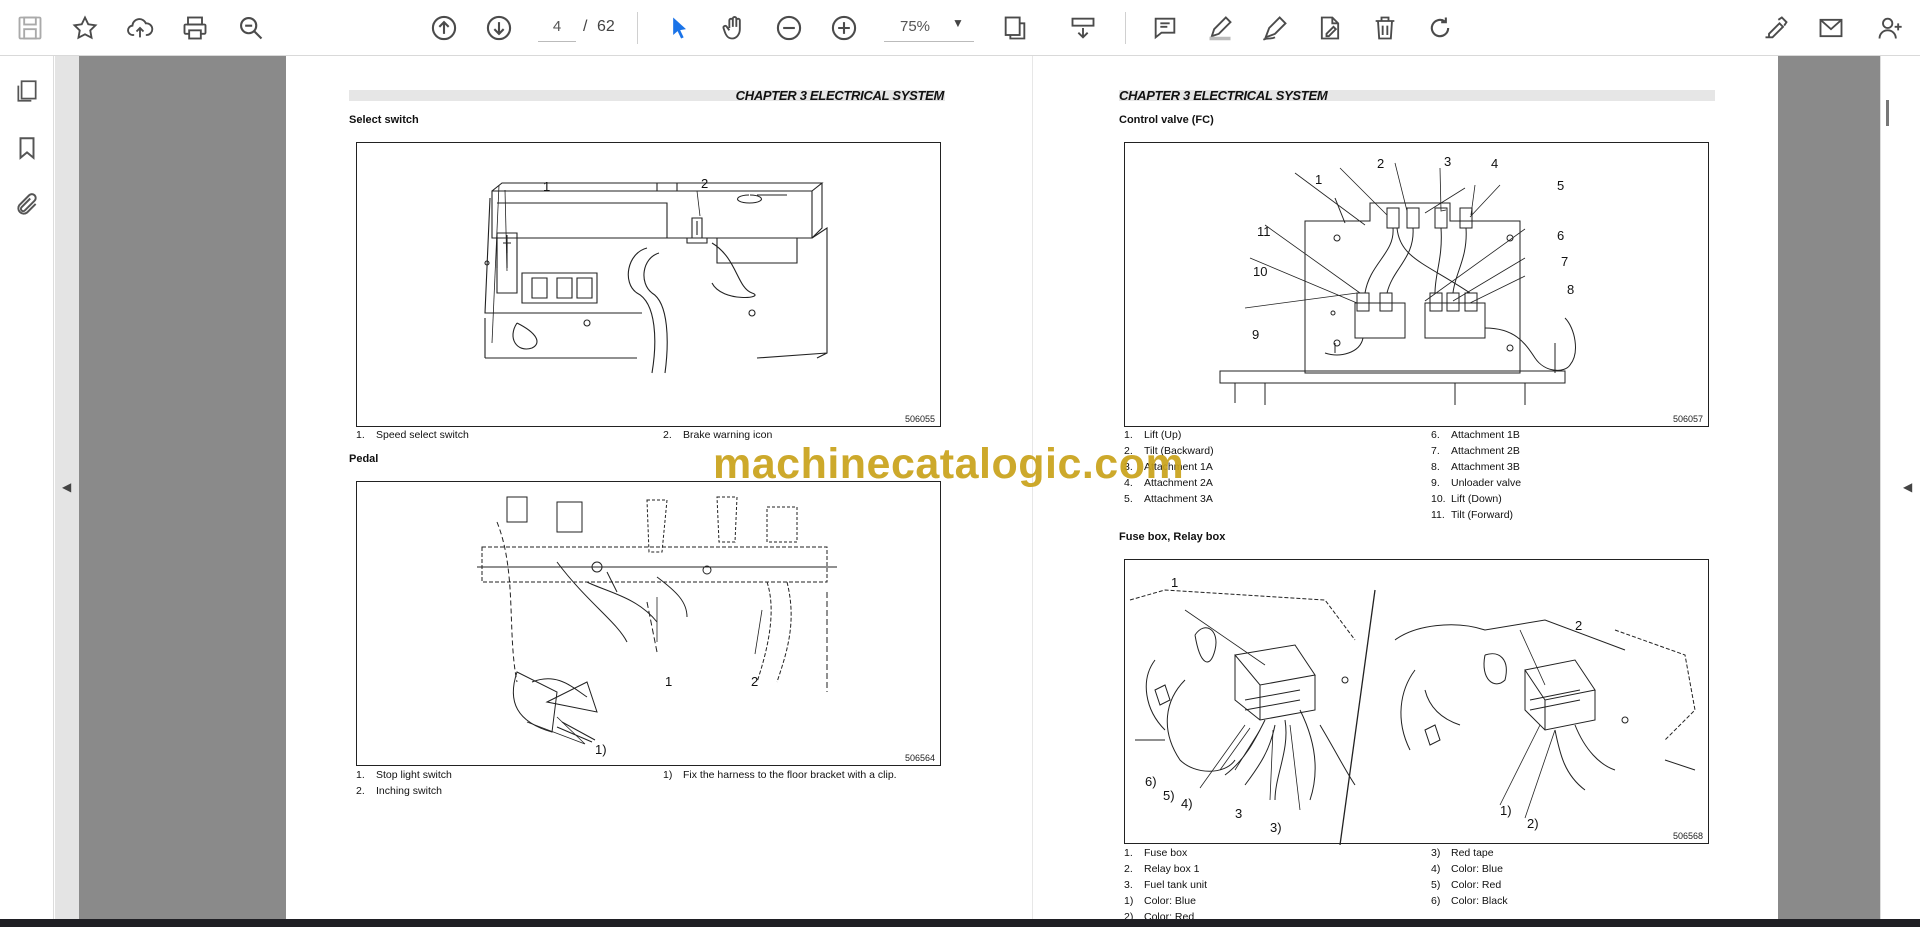 The image size is (1920, 927). Describe the element at coordinates (384, 120) in the screenshot. I see `section-title-select-switch: Select switch` at that location.